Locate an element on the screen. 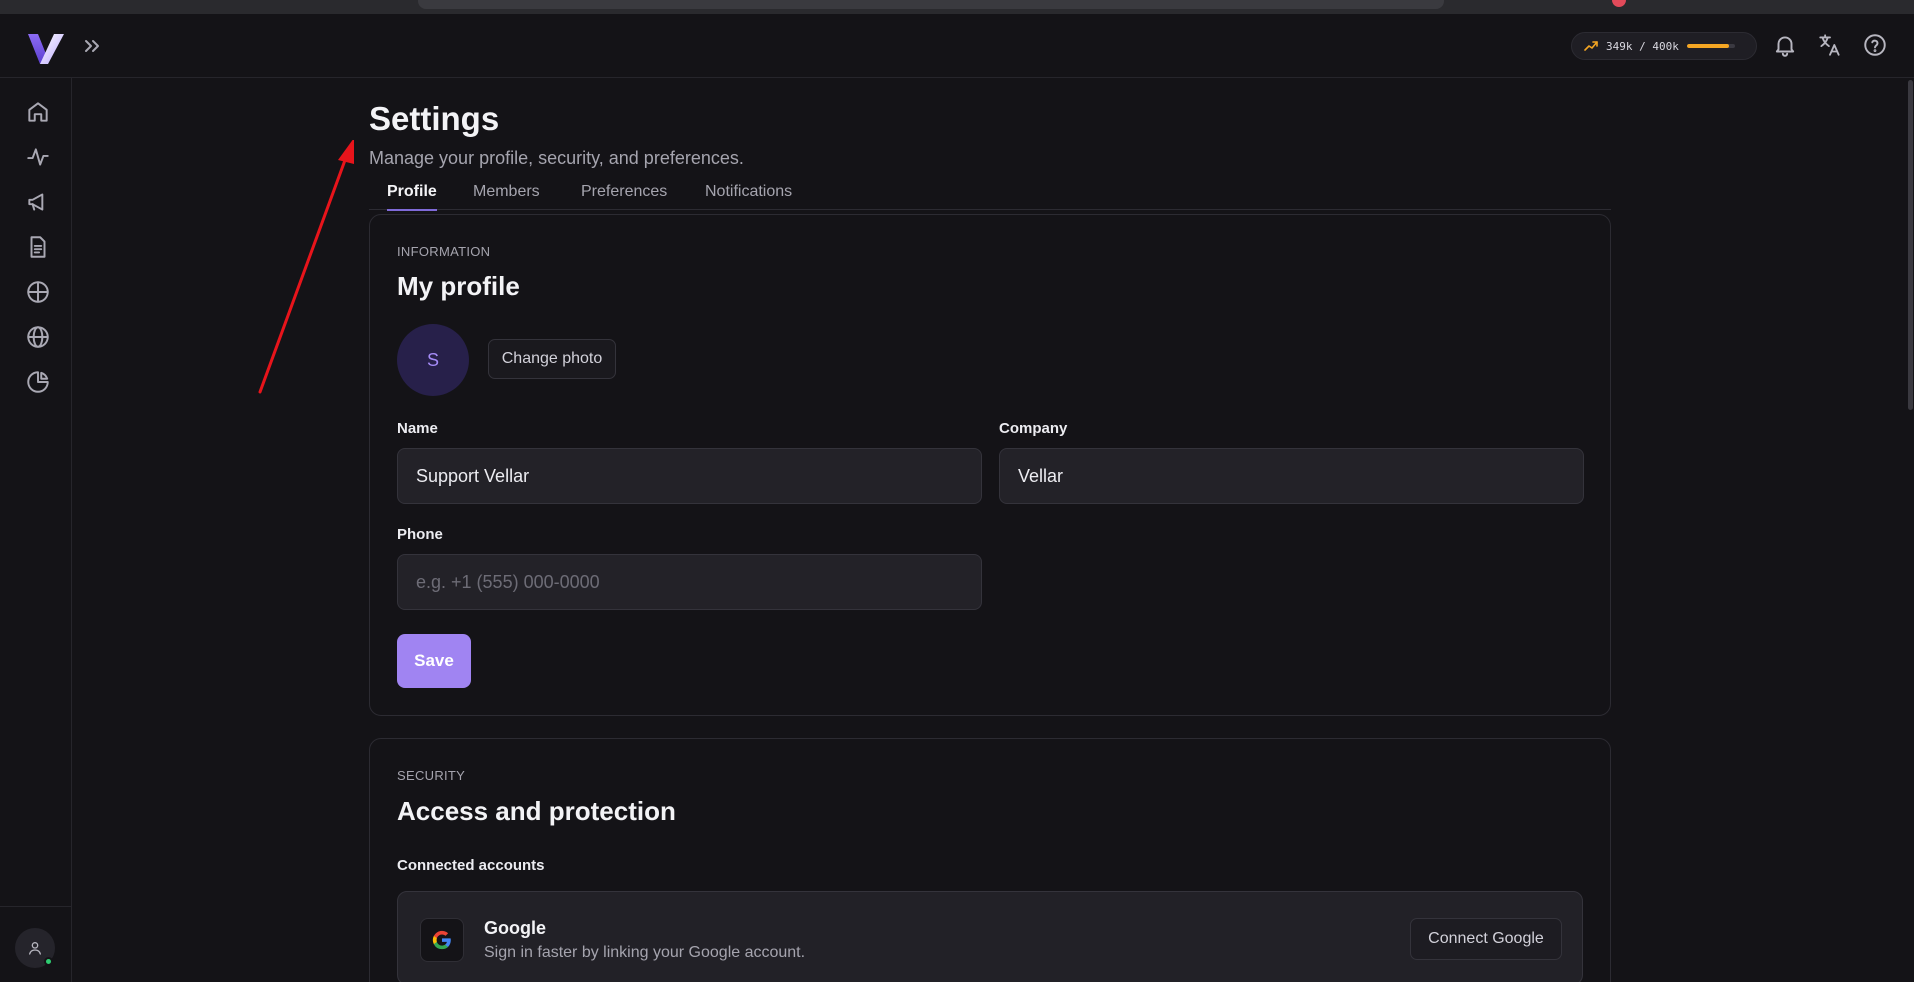  phone-label: Phone is located at coordinates (420, 534).